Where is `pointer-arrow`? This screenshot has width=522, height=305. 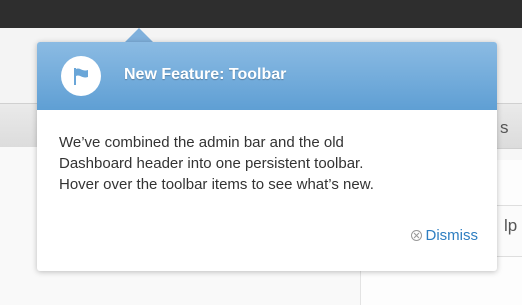 pointer-arrow is located at coordinates (139, 35).